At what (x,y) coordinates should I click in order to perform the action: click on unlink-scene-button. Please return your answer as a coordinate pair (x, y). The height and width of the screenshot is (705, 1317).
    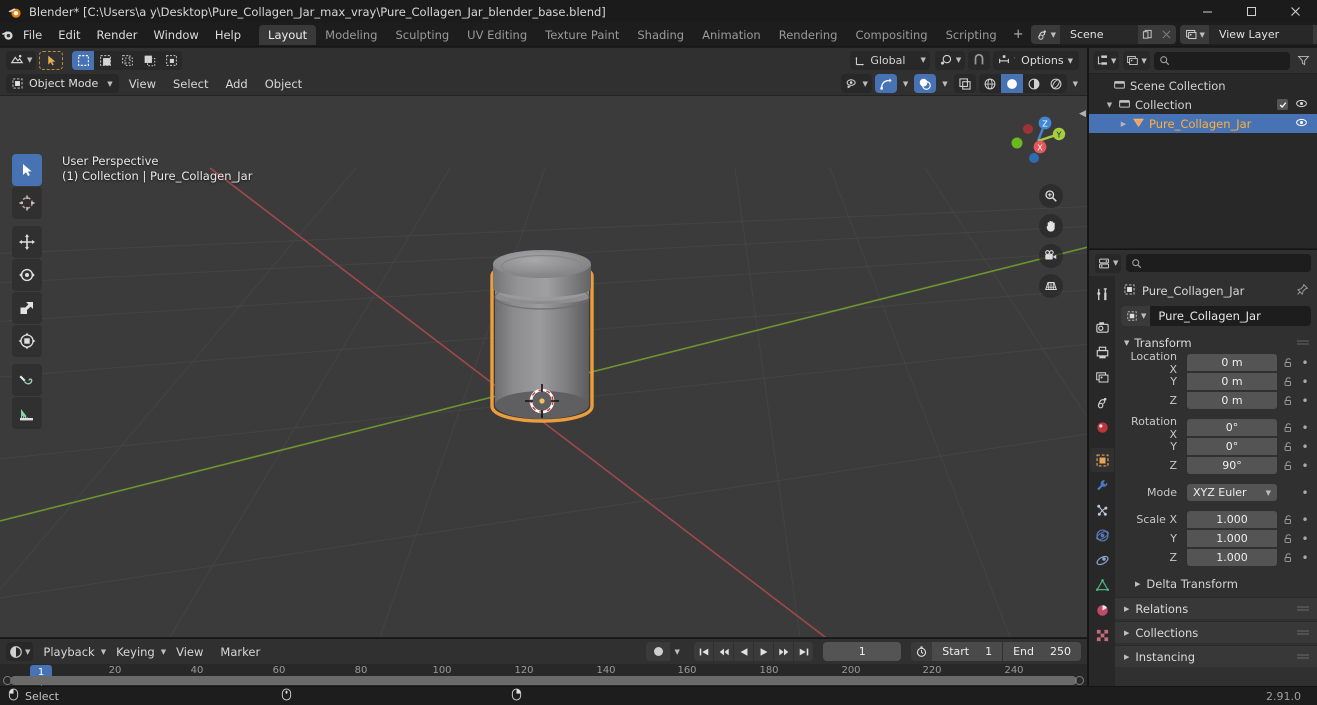
    Looking at the image, I should click on (1166, 34).